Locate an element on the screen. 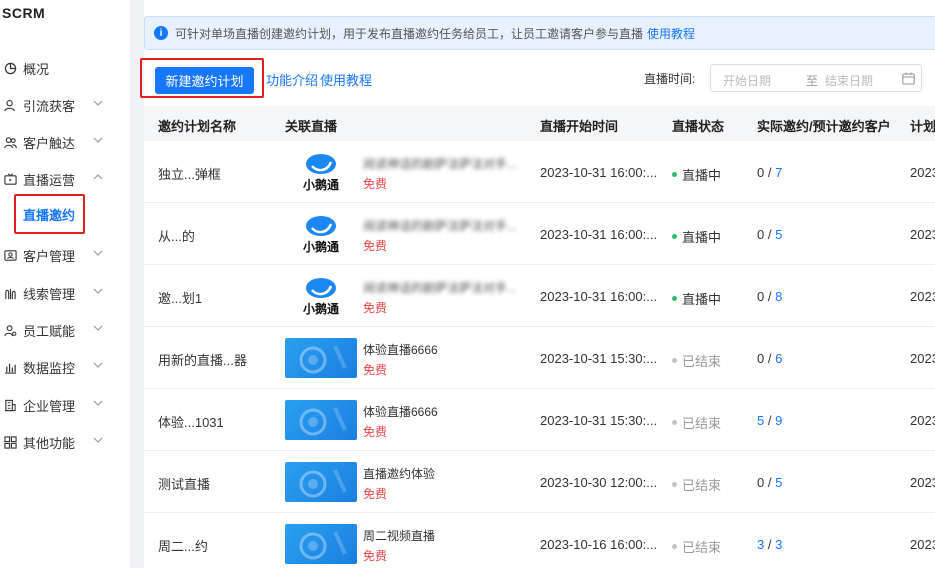  sidebar-item-staff: 员工赋能 is located at coordinates (60, 330).